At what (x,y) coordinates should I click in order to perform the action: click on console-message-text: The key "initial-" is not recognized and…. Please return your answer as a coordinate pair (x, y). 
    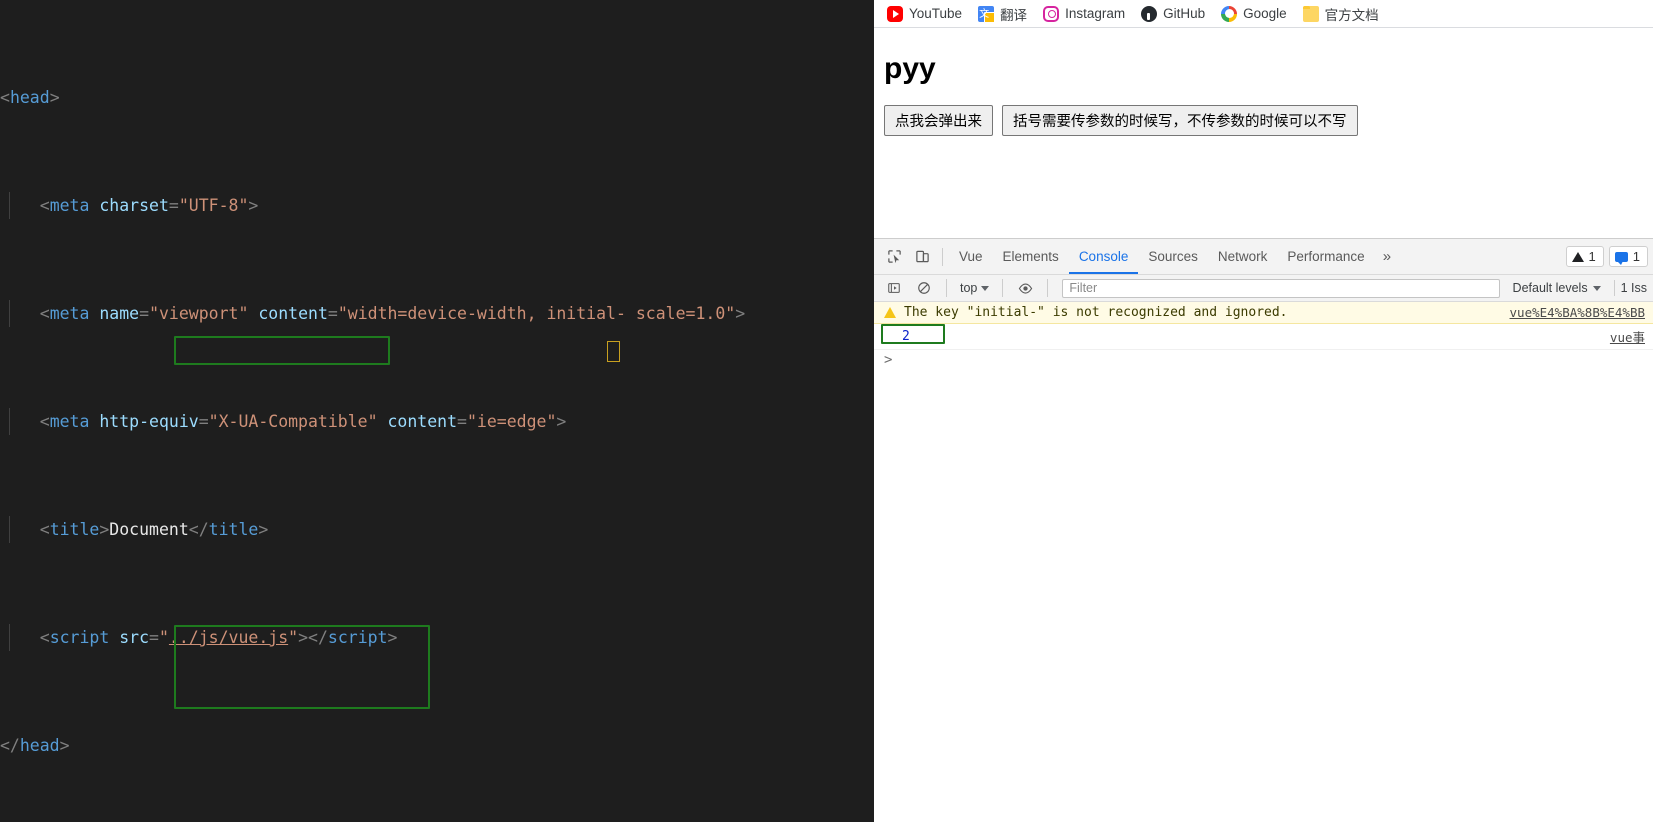
    Looking at the image, I should click on (1096, 312).